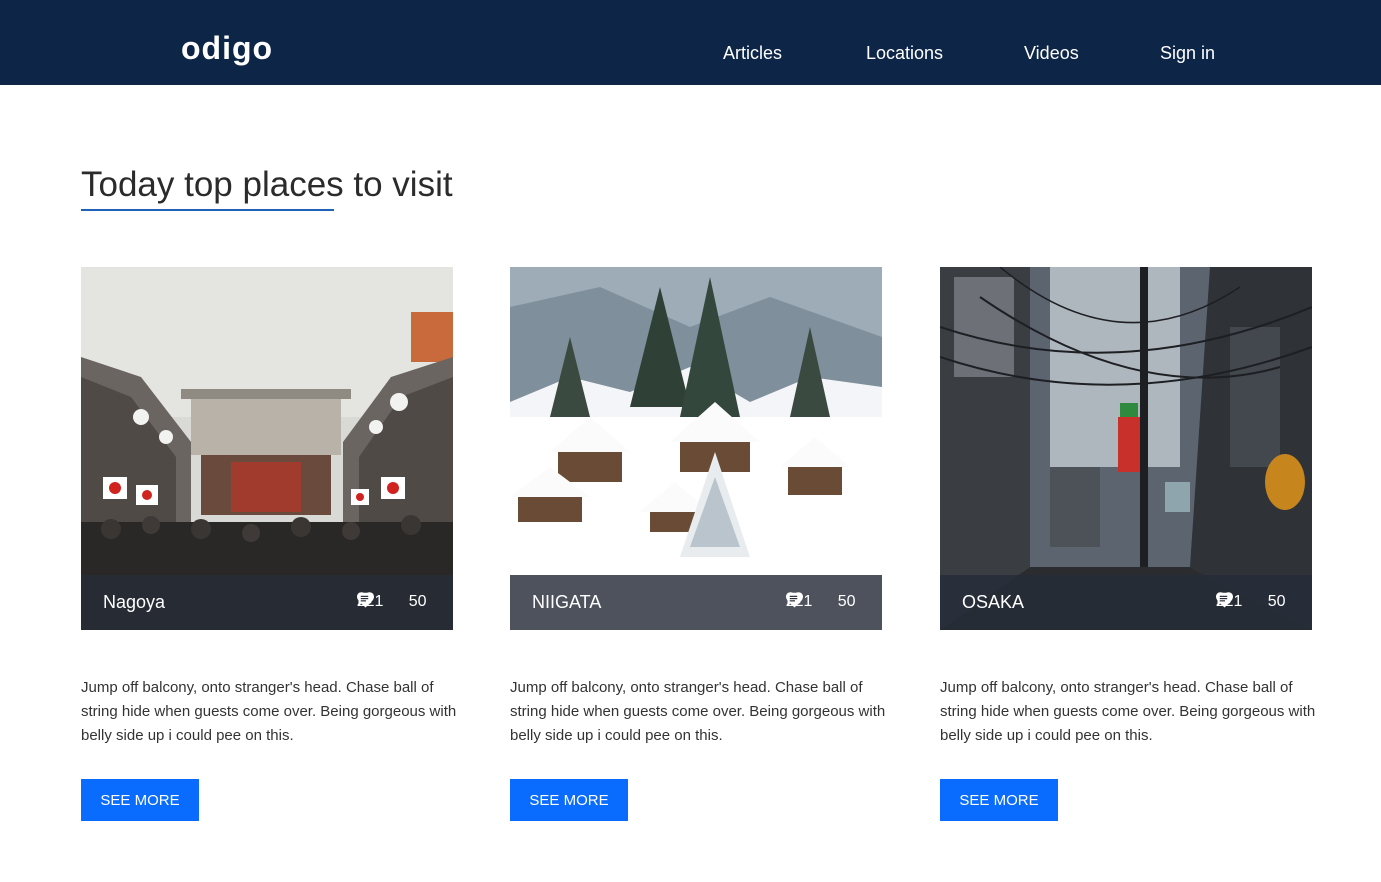  What do you see at coordinates (1051, 53) in the screenshot?
I see `nav-videos: Videos` at bounding box center [1051, 53].